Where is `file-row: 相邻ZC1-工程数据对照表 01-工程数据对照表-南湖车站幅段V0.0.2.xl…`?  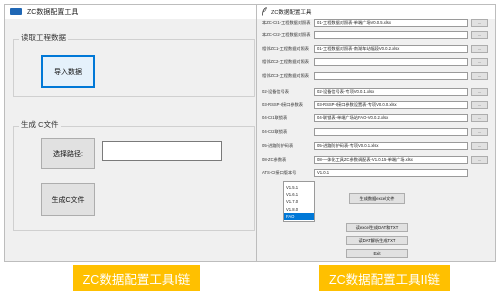 file-row: 相邻ZC1-工程数据对照表 01-工程数据对照表-南湖车站幅段V0.0.2.xl… is located at coordinates (375, 49).